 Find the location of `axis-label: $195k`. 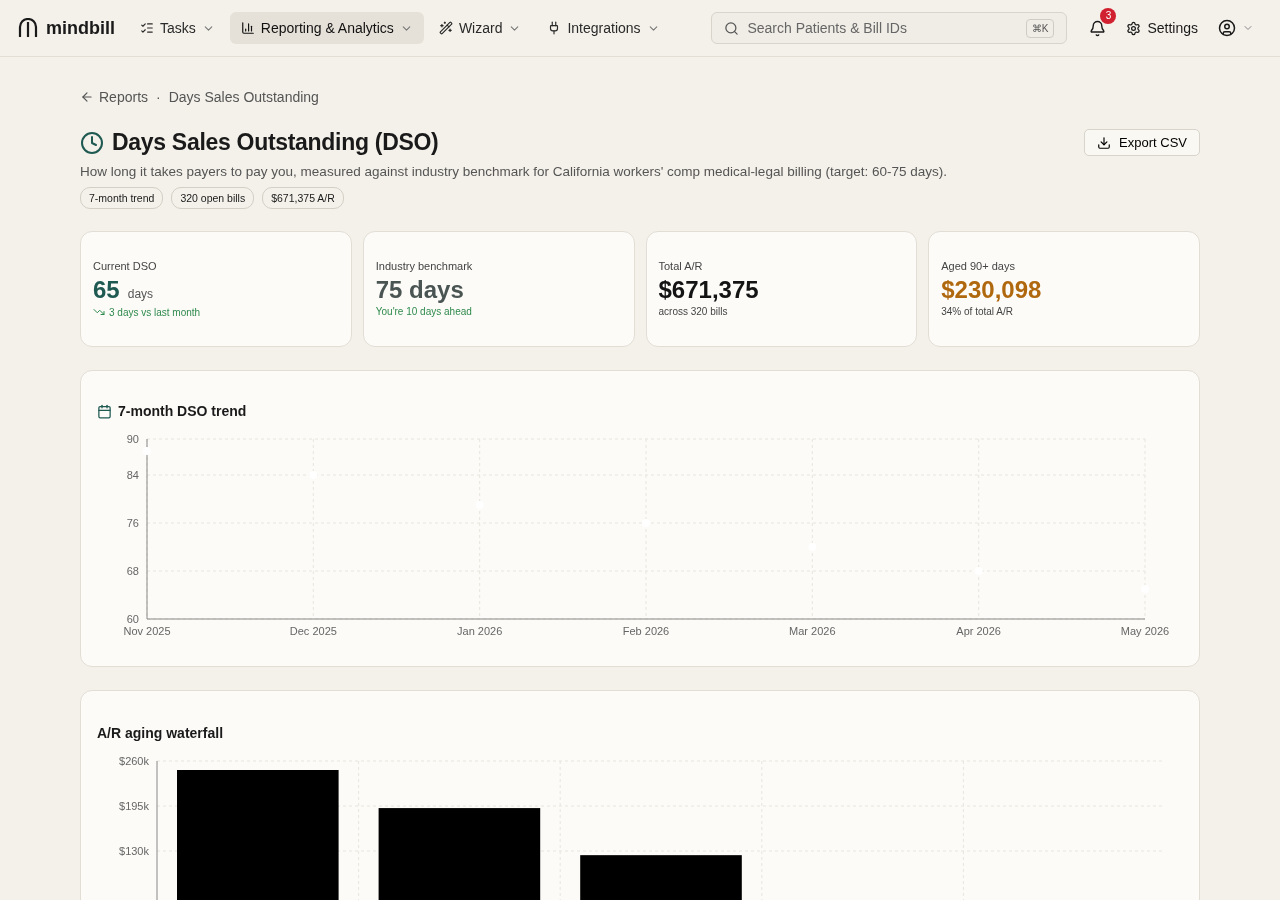

axis-label: $195k is located at coordinates (134, 806).